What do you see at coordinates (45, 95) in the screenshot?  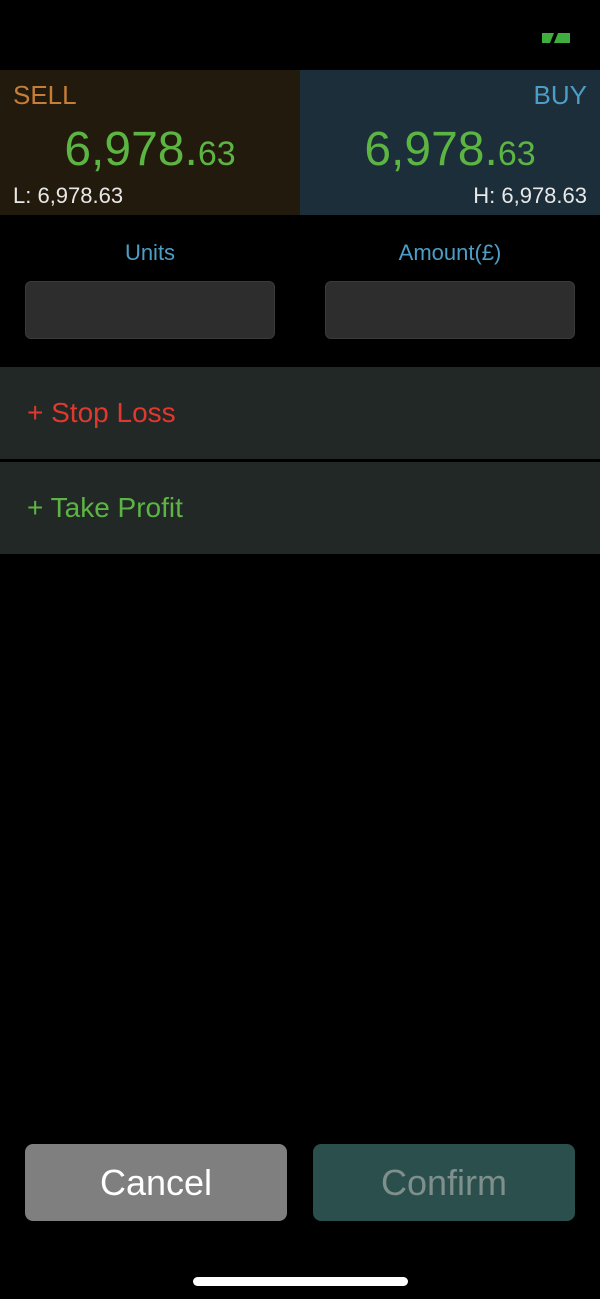 I see `sell-label: SELL` at bounding box center [45, 95].